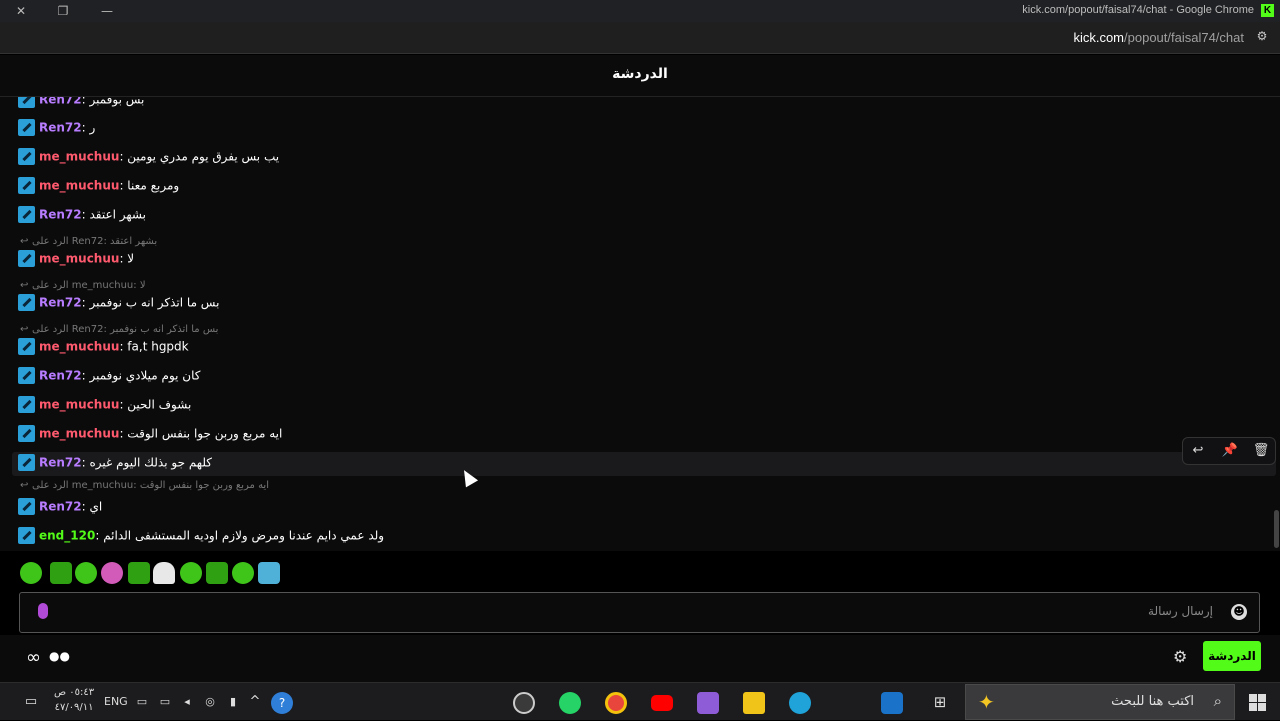 This screenshot has width=1280, height=721. I want to click on copilot-icon: ✦, so click(986, 702).